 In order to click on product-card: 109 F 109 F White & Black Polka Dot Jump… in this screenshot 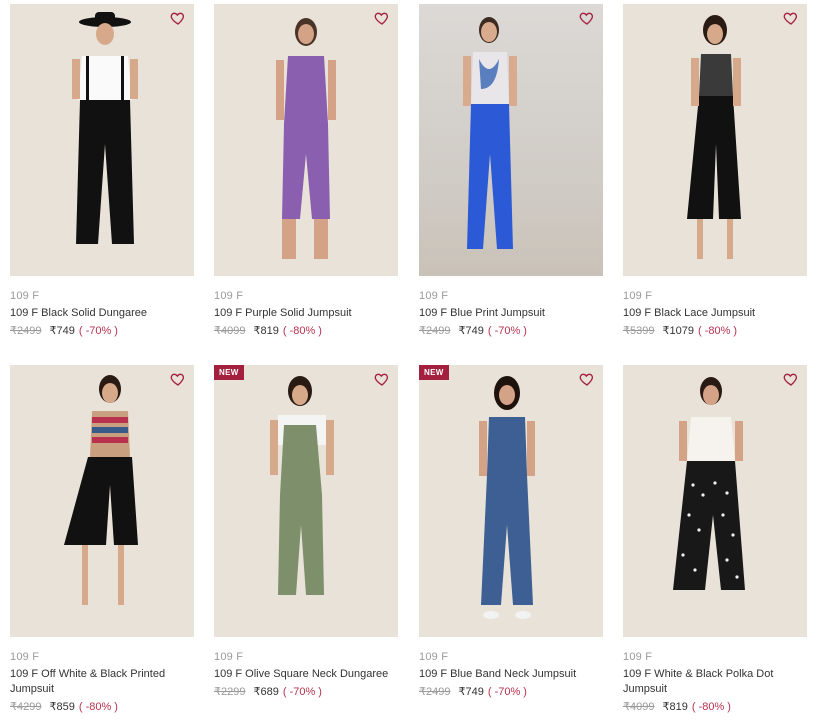, I will do `click(715, 539)`.